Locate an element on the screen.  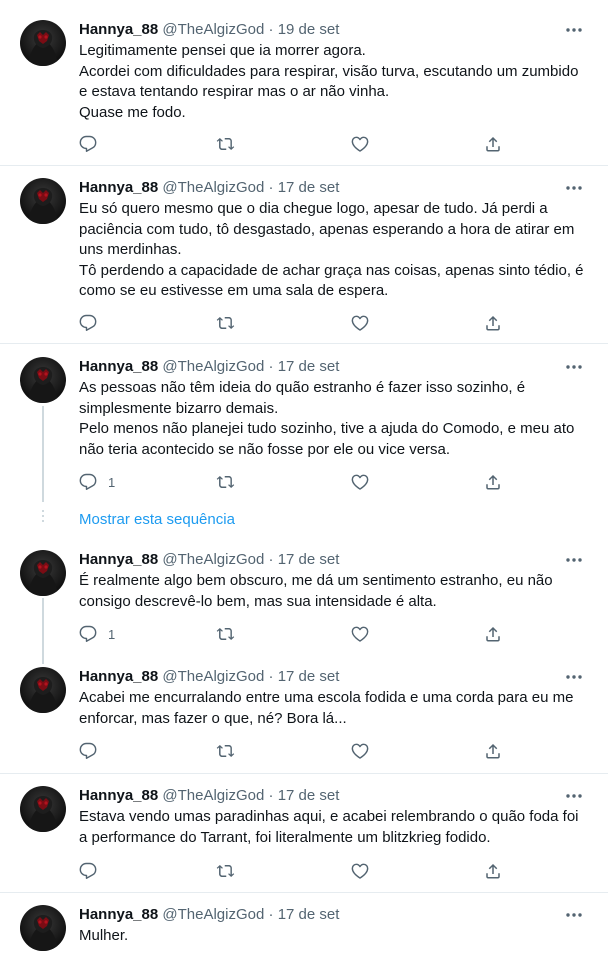
thread-gap-dots is located at coordinates (43, 517).